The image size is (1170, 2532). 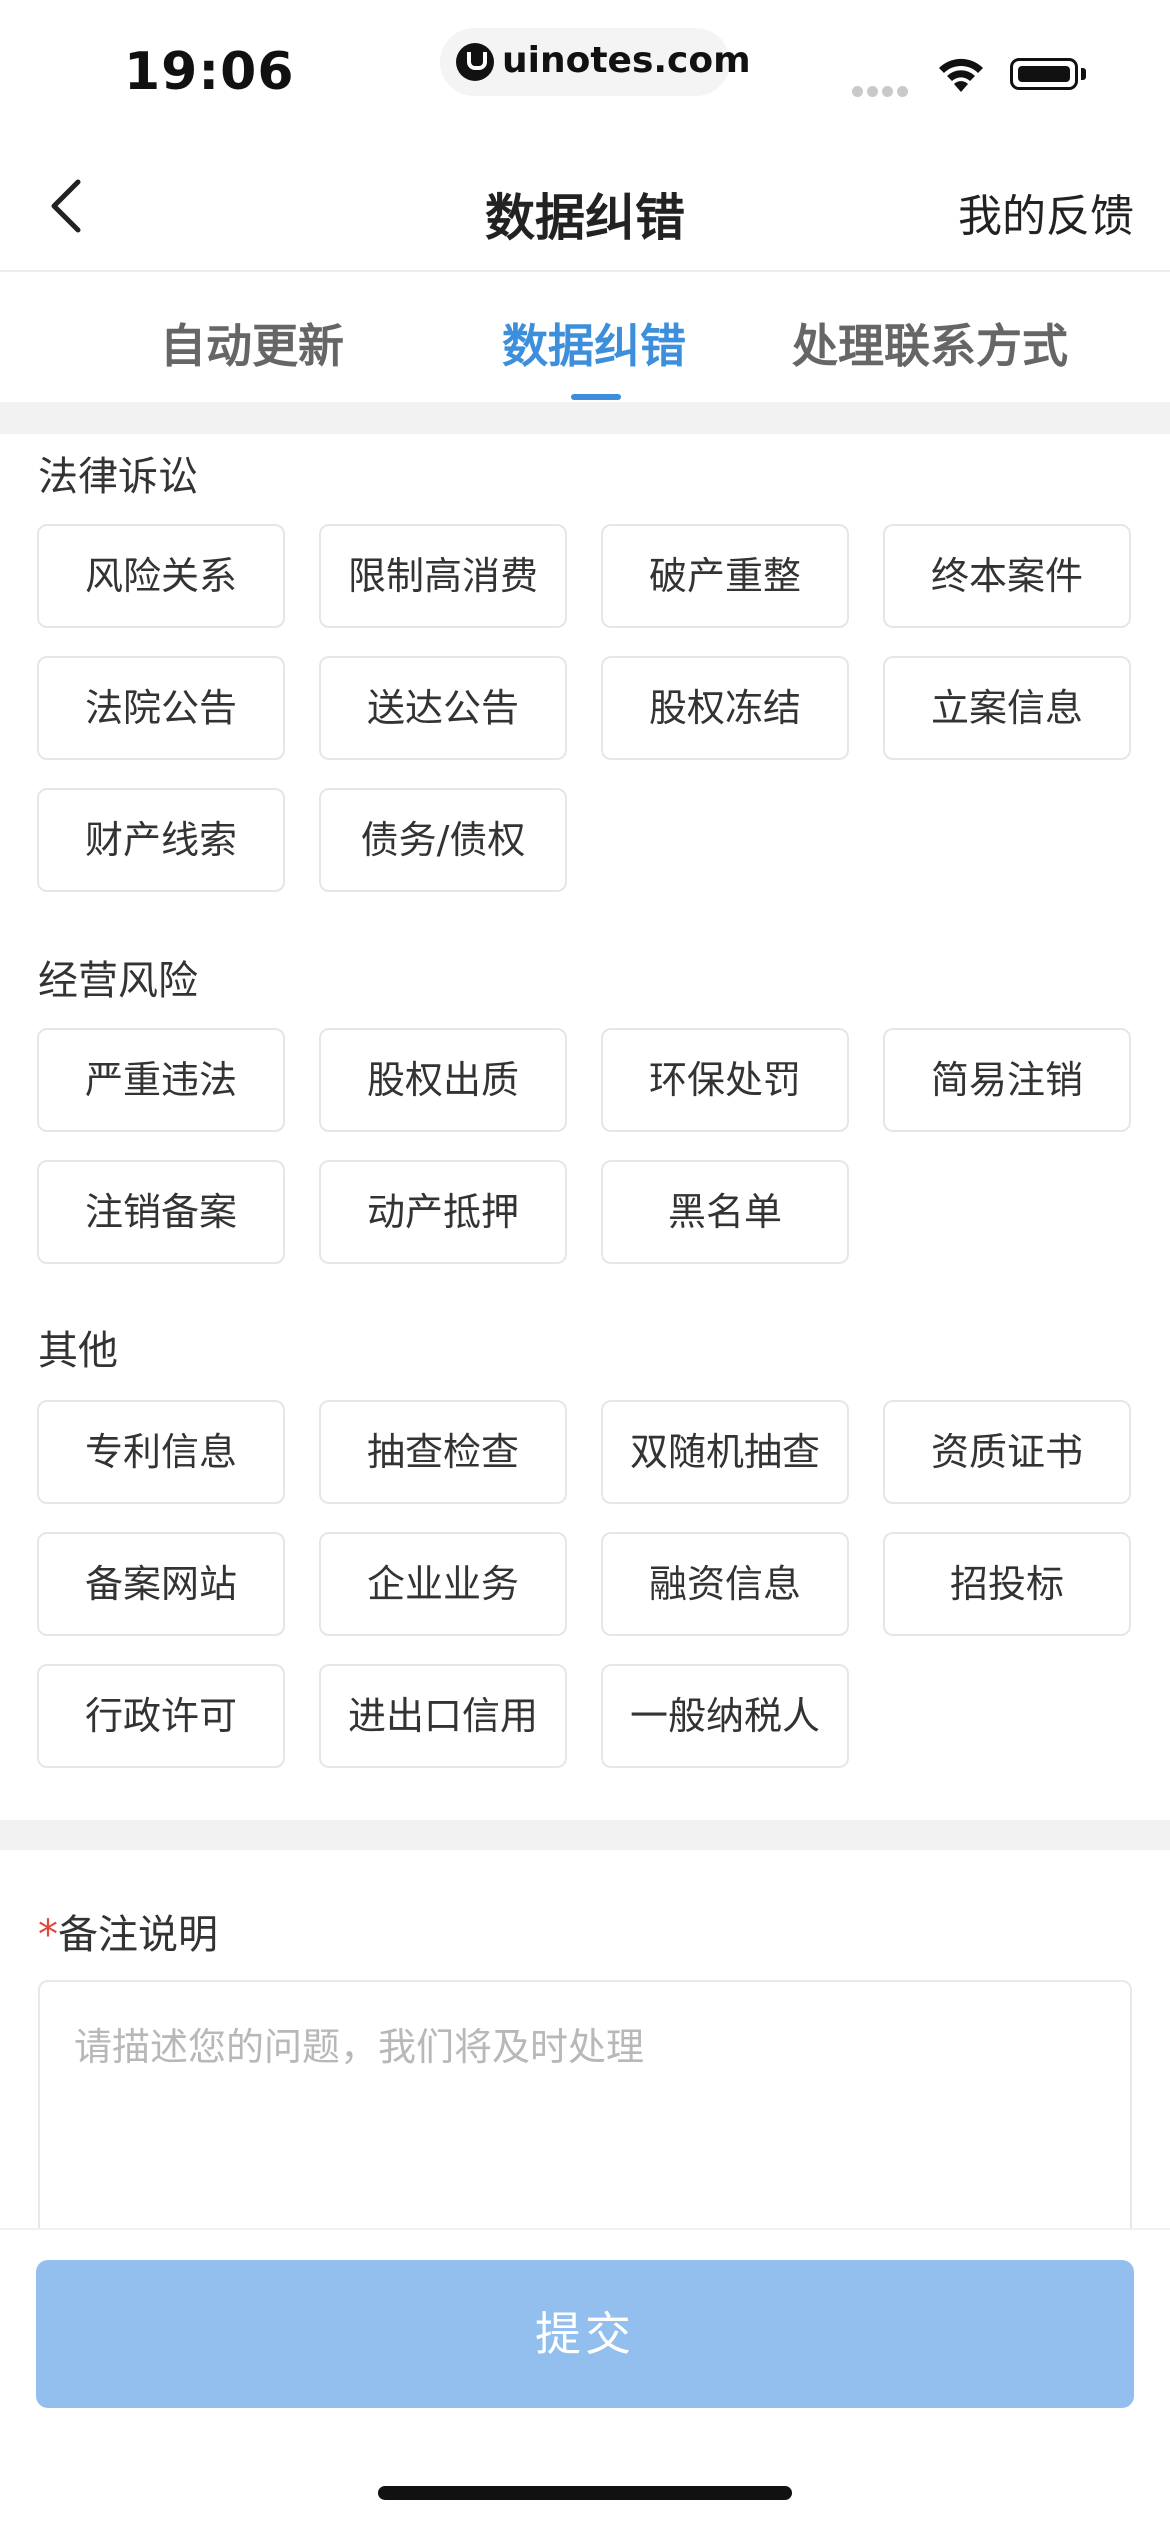 I want to click on option-chip: 严重违法, so click(x=161, y=1080).